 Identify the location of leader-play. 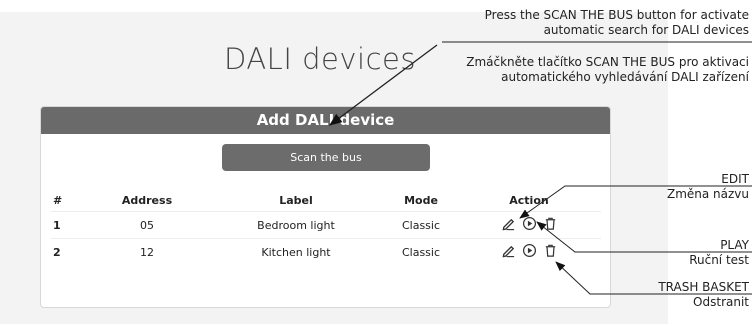
(644, 237).